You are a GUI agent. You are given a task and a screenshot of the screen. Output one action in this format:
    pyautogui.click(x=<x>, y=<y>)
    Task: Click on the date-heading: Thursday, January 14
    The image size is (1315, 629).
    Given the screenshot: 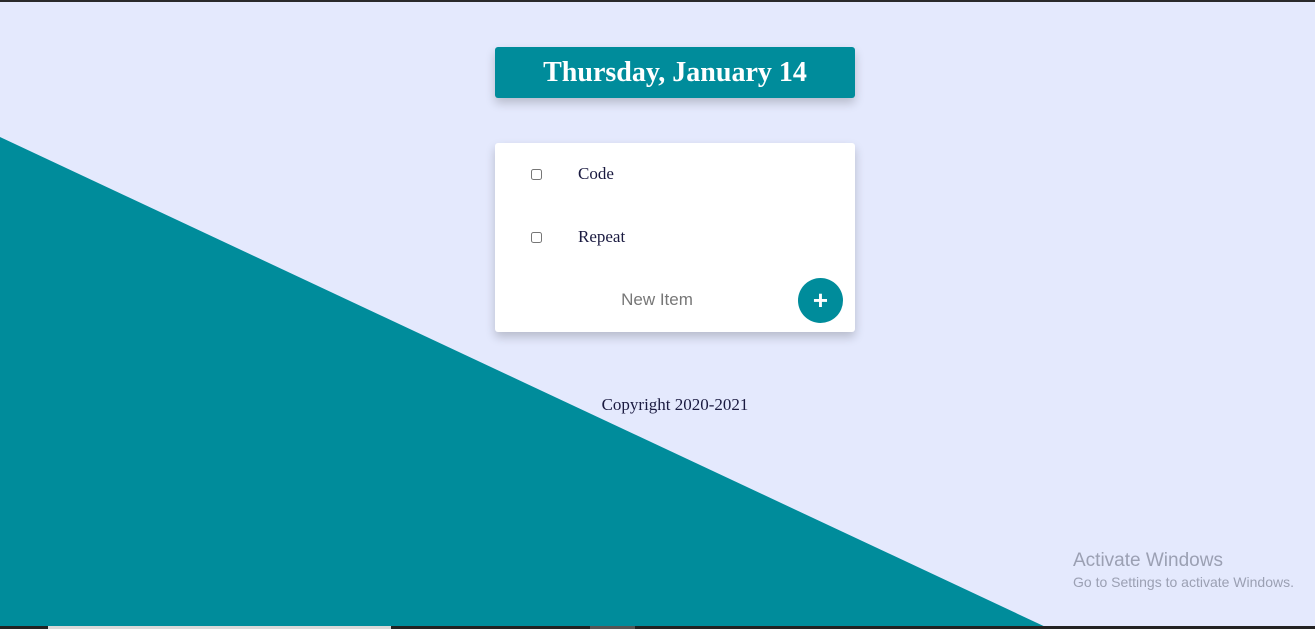 What is the action you would take?
    pyautogui.click(x=675, y=72)
    